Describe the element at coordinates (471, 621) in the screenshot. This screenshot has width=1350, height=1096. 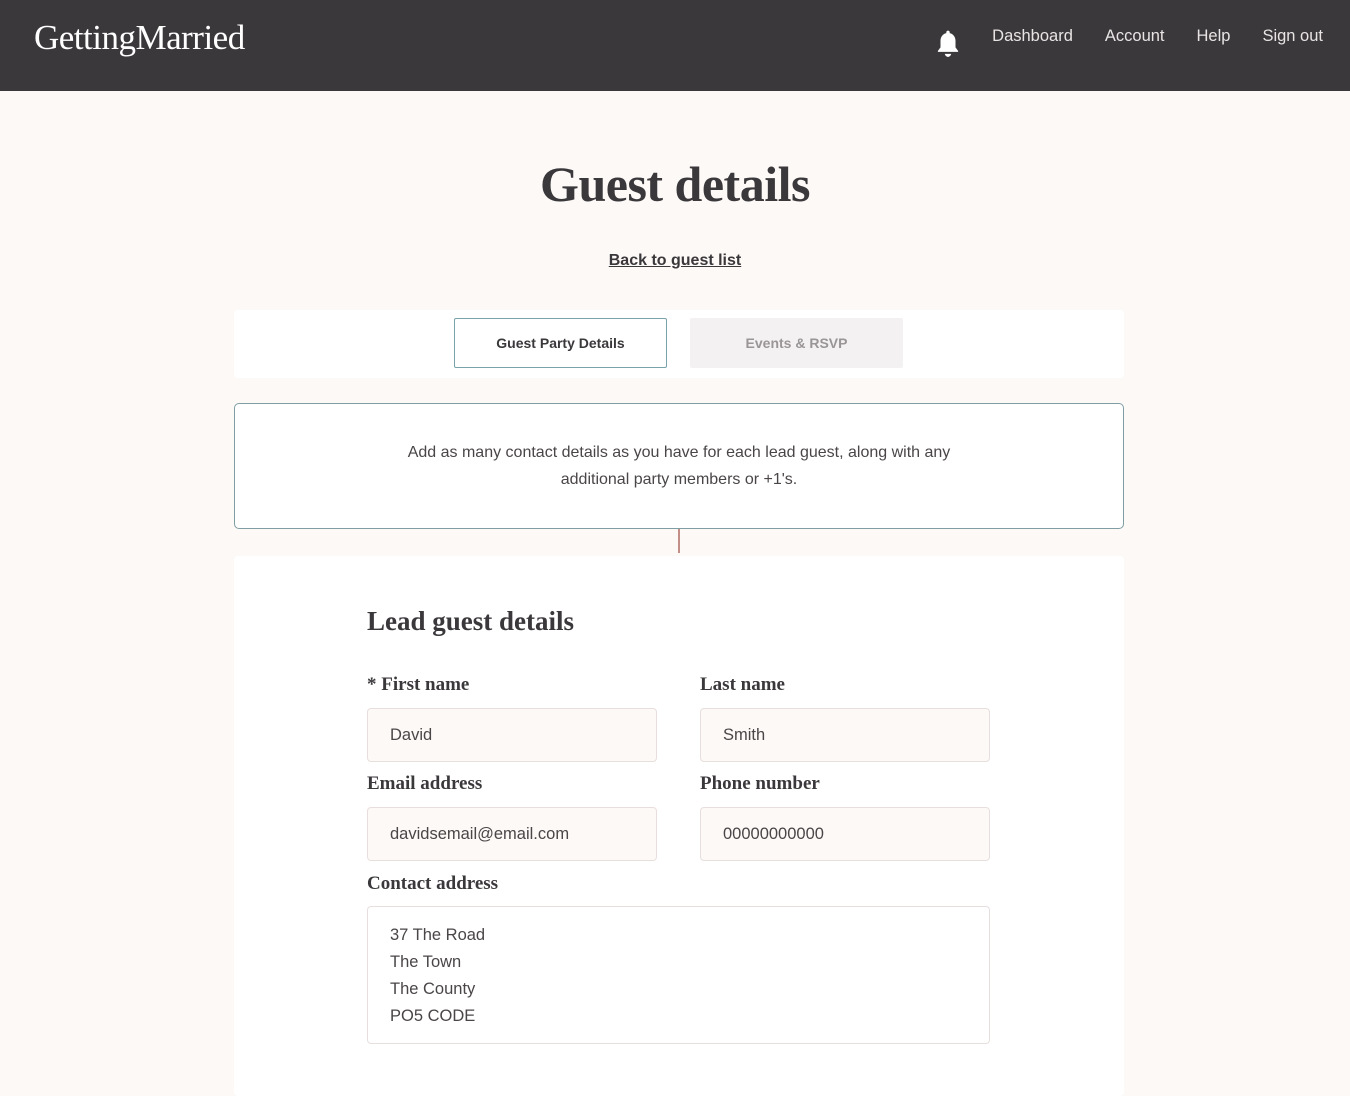
I see `section-title: Lead guest details` at that location.